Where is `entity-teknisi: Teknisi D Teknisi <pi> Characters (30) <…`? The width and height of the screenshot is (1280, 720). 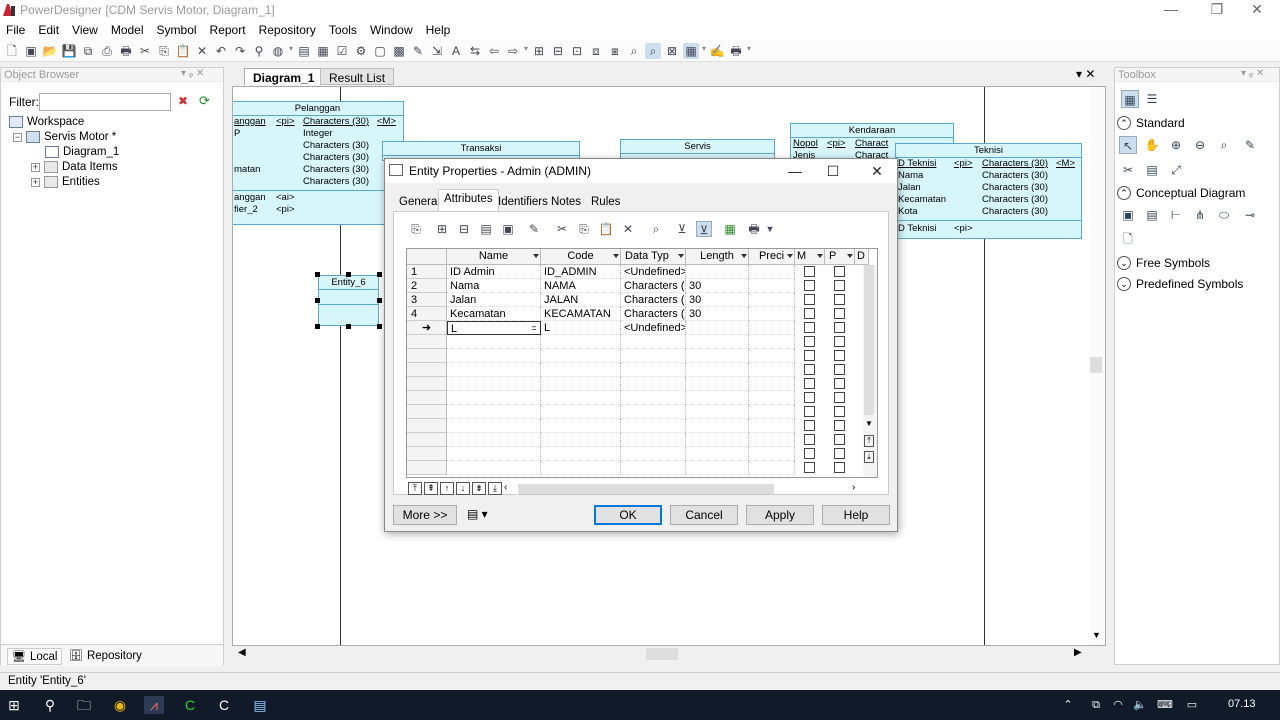 entity-teknisi: Teknisi D Teknisi <pi> Characters (30) <… is located at coordinates (988, 191).